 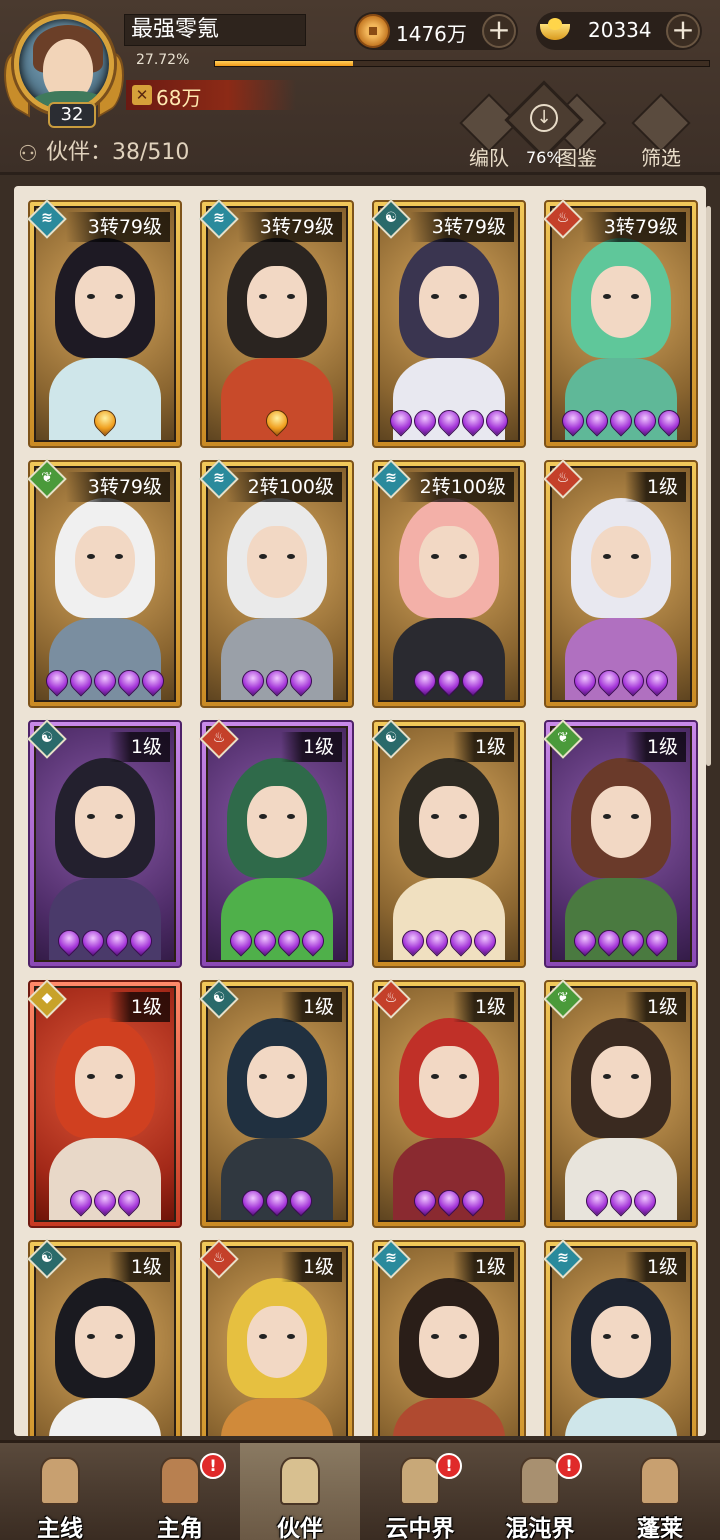 What do you see at coordinates (104, 583) in the screenshot?
I see `partner-card: 3转79级 ❦` at bounding box center [104, 583].